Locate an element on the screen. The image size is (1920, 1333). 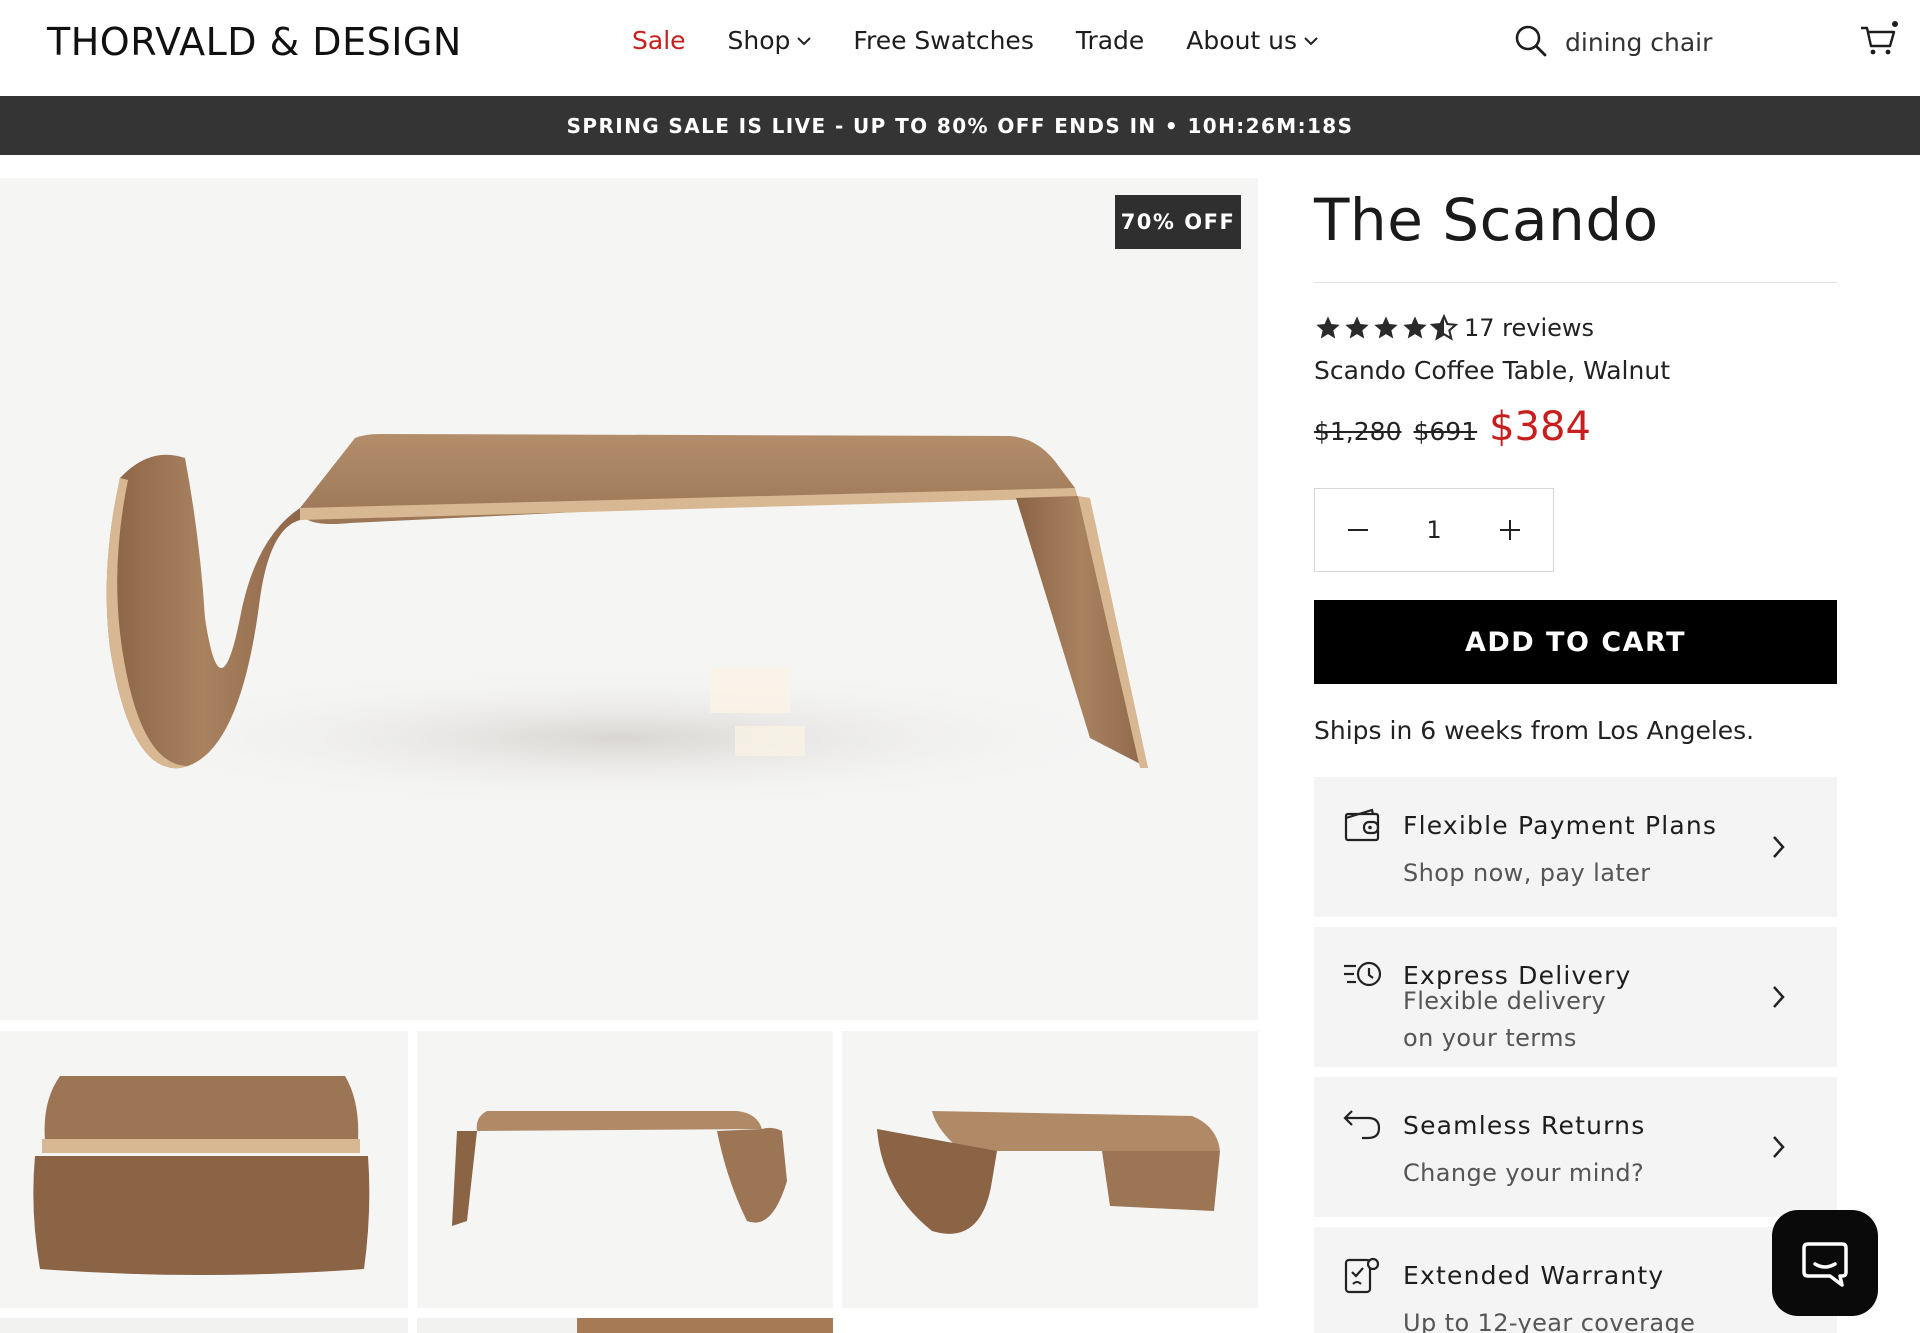
warranty-icon is located at coordinates (1362, 1275).